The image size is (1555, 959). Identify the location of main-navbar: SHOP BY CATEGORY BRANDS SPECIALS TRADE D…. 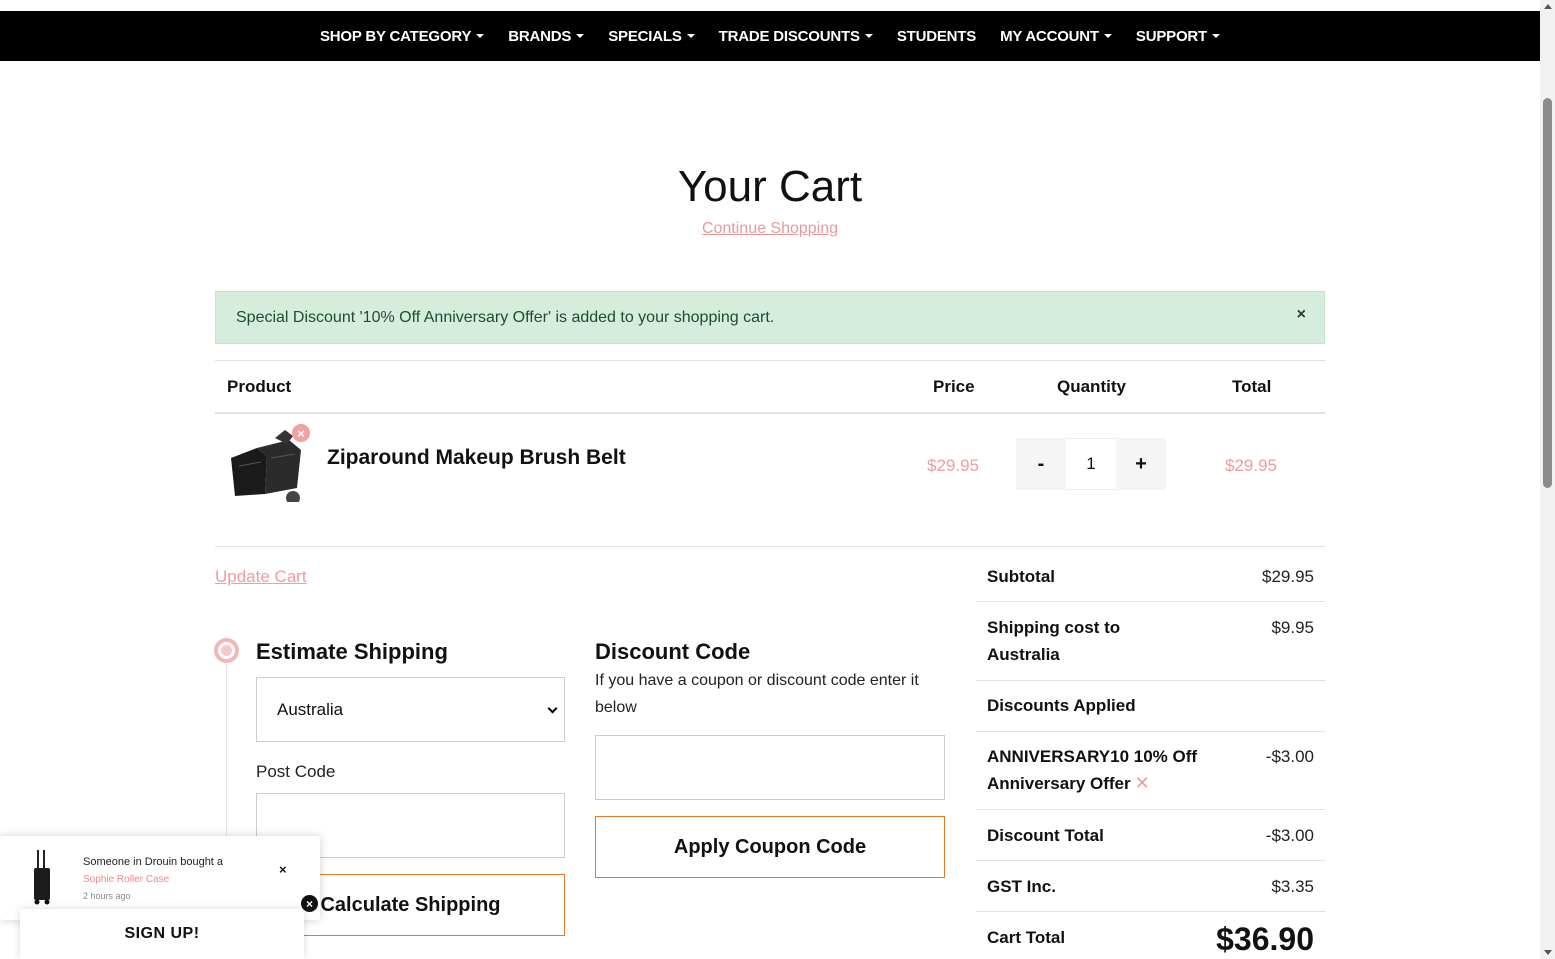
(770, 36).